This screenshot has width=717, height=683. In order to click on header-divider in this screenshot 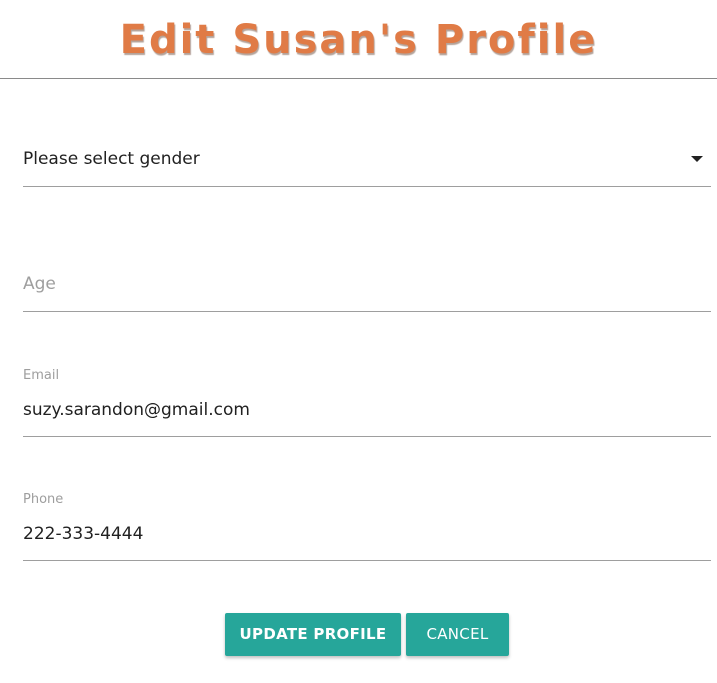, I will do `click(358, 78)`.